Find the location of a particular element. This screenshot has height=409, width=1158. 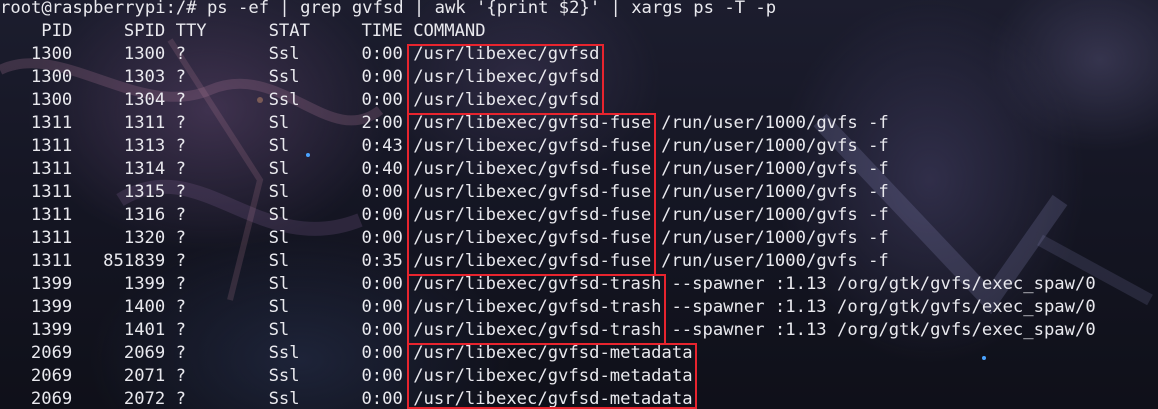

spid-cell: 1311 is located at coordinates (144, 123).